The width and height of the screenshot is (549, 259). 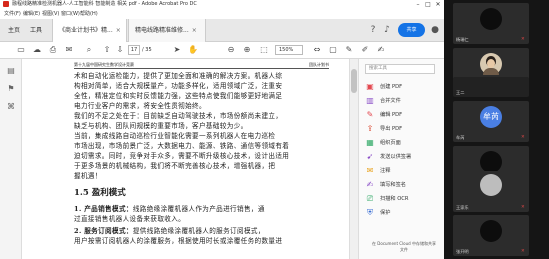 I want to click on fill-sign-icon: ✍, so click(x=370, y=184).